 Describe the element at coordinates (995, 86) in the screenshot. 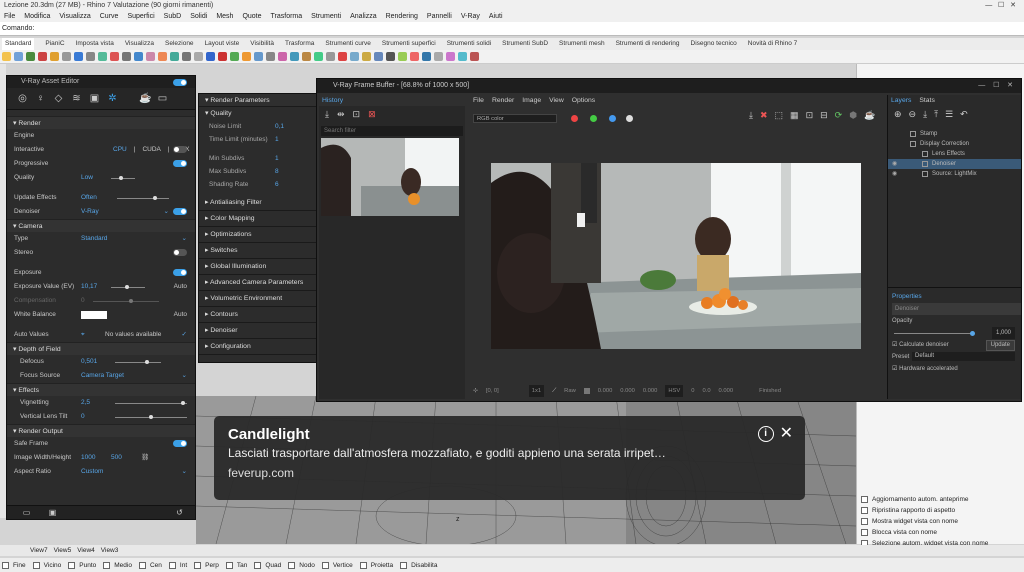

I see `vfb-window-controls: — ☐ ✕` at that location.